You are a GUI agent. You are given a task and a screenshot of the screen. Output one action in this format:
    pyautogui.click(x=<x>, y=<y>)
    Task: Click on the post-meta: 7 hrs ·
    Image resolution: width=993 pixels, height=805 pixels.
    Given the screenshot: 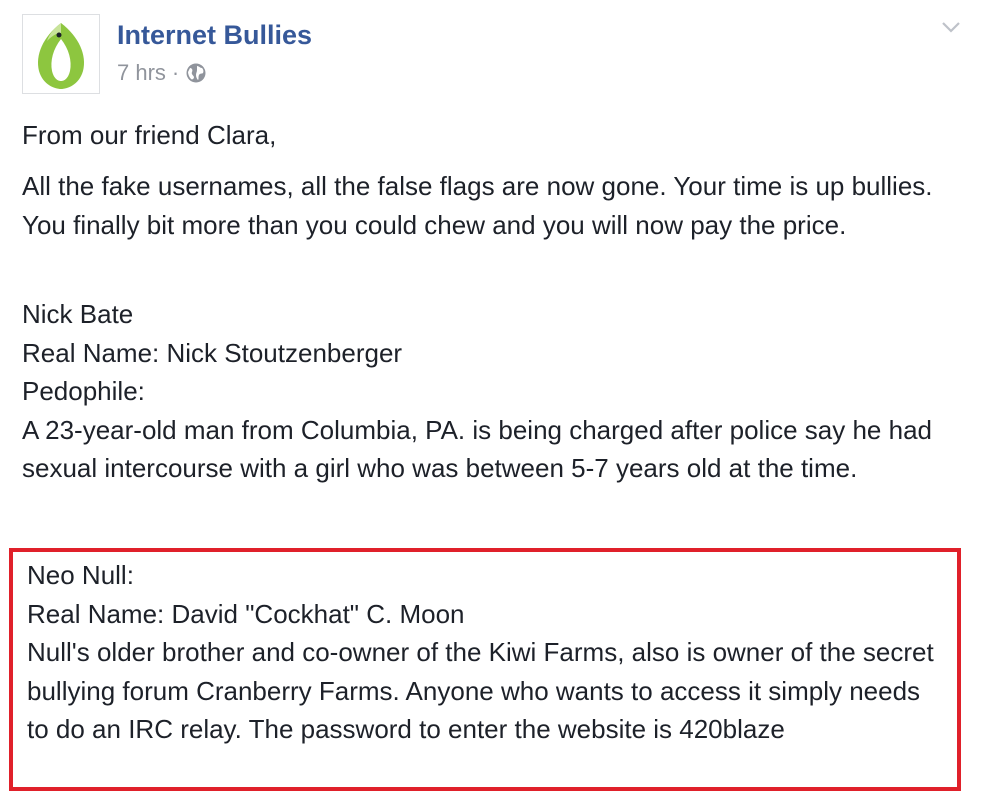 What is the action you would take?
    pyautogui.click(x=162, y=73)
    